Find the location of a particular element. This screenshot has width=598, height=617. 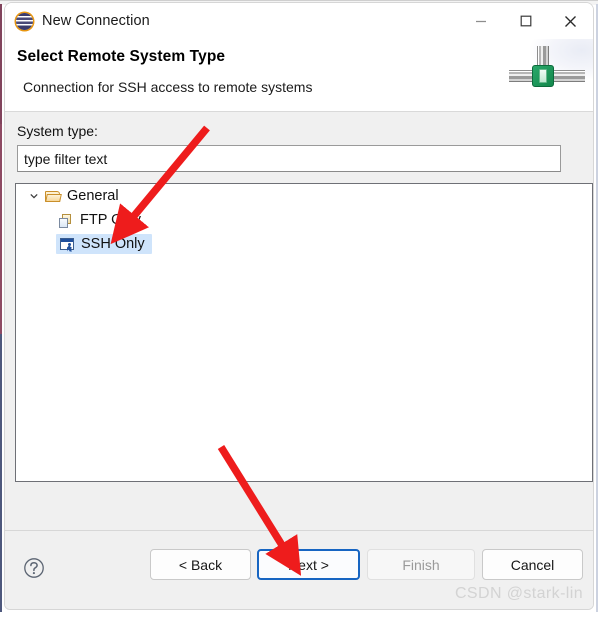

tree-item-label: FTP Only is located at coordinates (110, 220).